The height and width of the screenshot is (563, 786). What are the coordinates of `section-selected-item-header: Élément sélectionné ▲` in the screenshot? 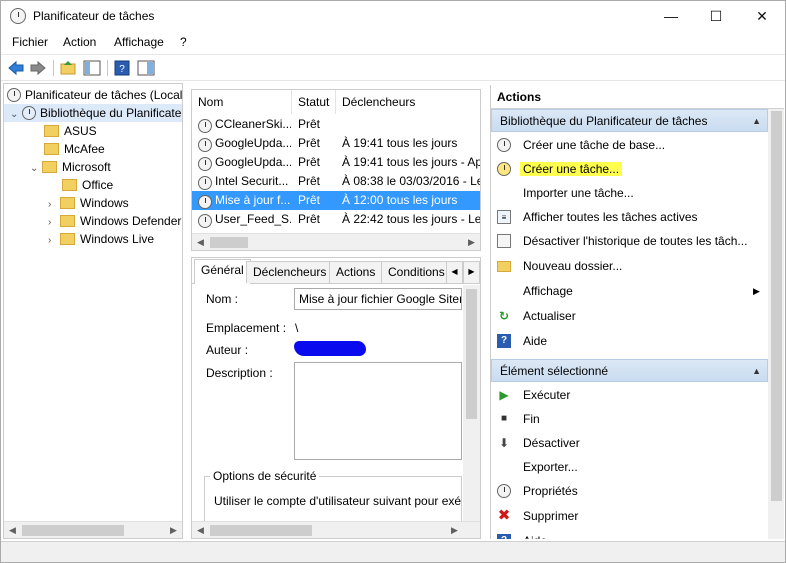 It's located at (629, 370).